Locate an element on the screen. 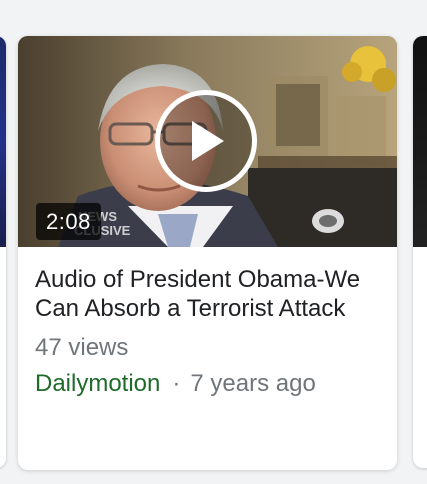 Image resolution: width=427 pixels, height=484 pixels. upload-age: 7 years ago is located at coordinates (253, 383).